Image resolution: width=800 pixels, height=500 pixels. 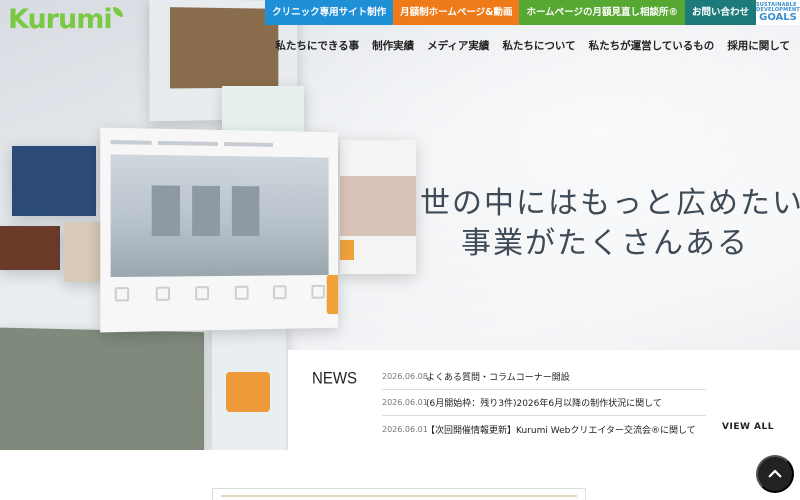 What do you see at coordinates (498, 378) in the screenshot?
I see `news-text: よくある質問・コラムコーナー開設` at bounding box center [498, 378].